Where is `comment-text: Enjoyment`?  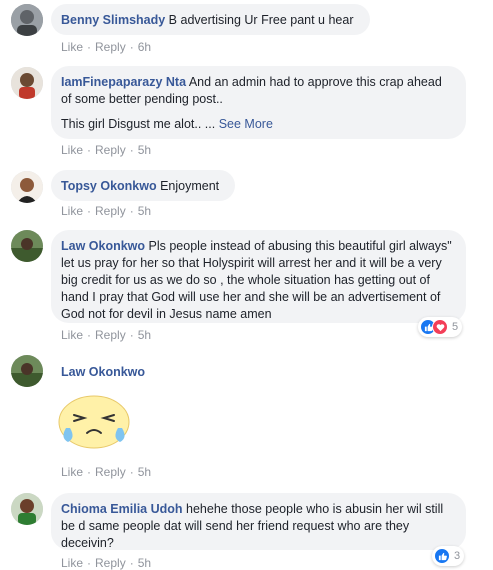 comment-text: Enjoyment is located at coordinates (188, 186).